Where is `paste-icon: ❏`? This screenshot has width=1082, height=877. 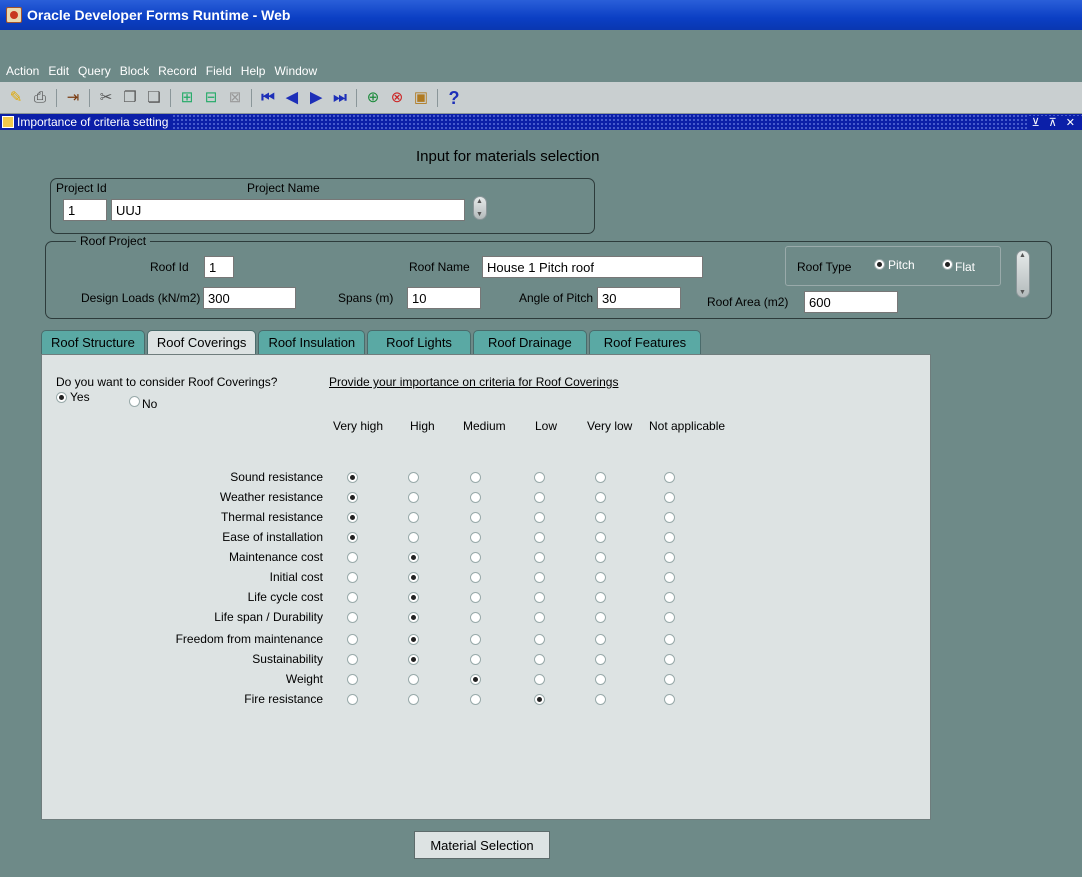 paste-icon: ❏ is located at coordinates (154, 98).